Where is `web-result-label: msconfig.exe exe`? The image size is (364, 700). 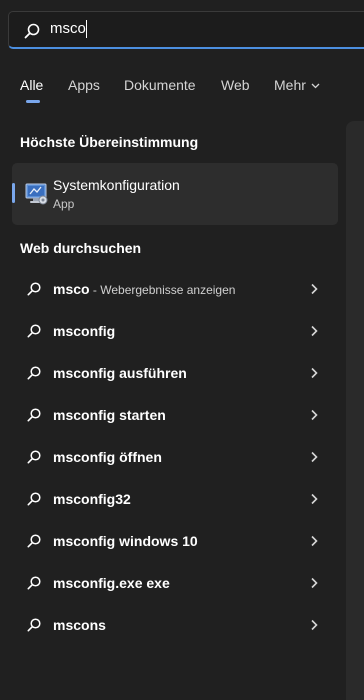 web-result-label: msconfig.exe exe is located at coordinates (111, 583).